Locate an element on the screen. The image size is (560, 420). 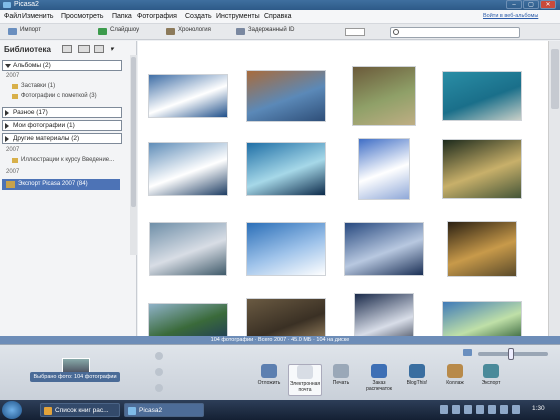
selected-folder-item: Экспорт Picasa 2007 (84) is located at coordinates (61, 184).